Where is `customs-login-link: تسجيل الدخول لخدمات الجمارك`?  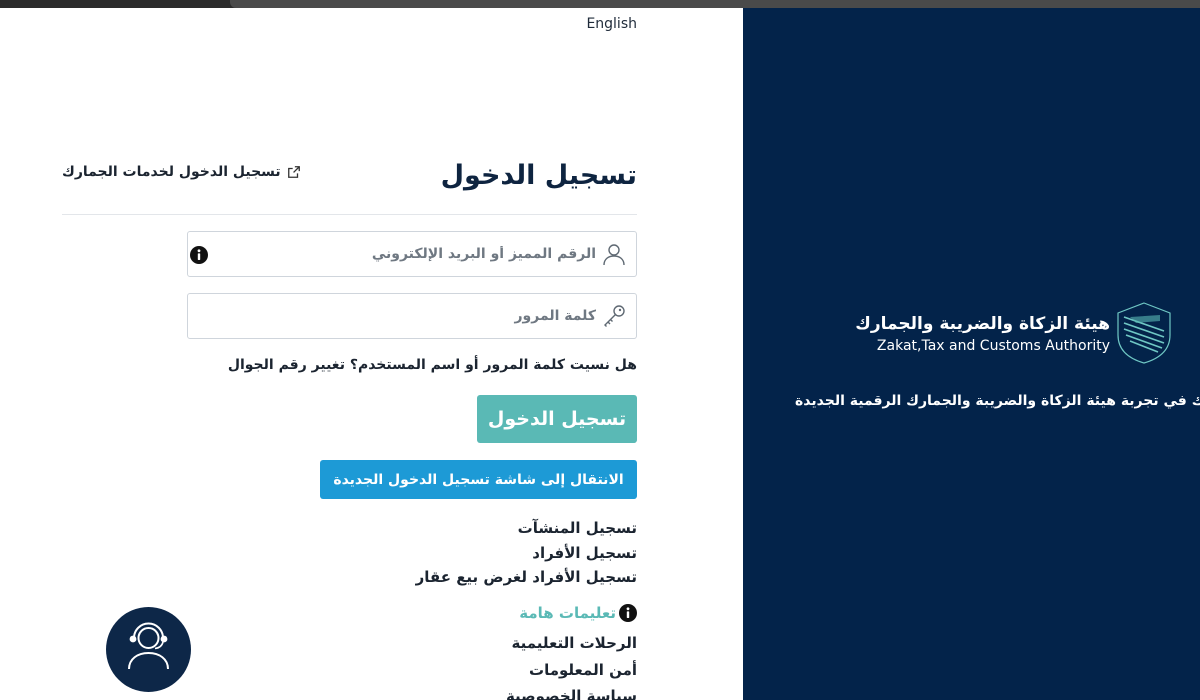 customs-login-link: تسجيل الدخول لخدمات الجمارك is located at coordinates (181, 172).